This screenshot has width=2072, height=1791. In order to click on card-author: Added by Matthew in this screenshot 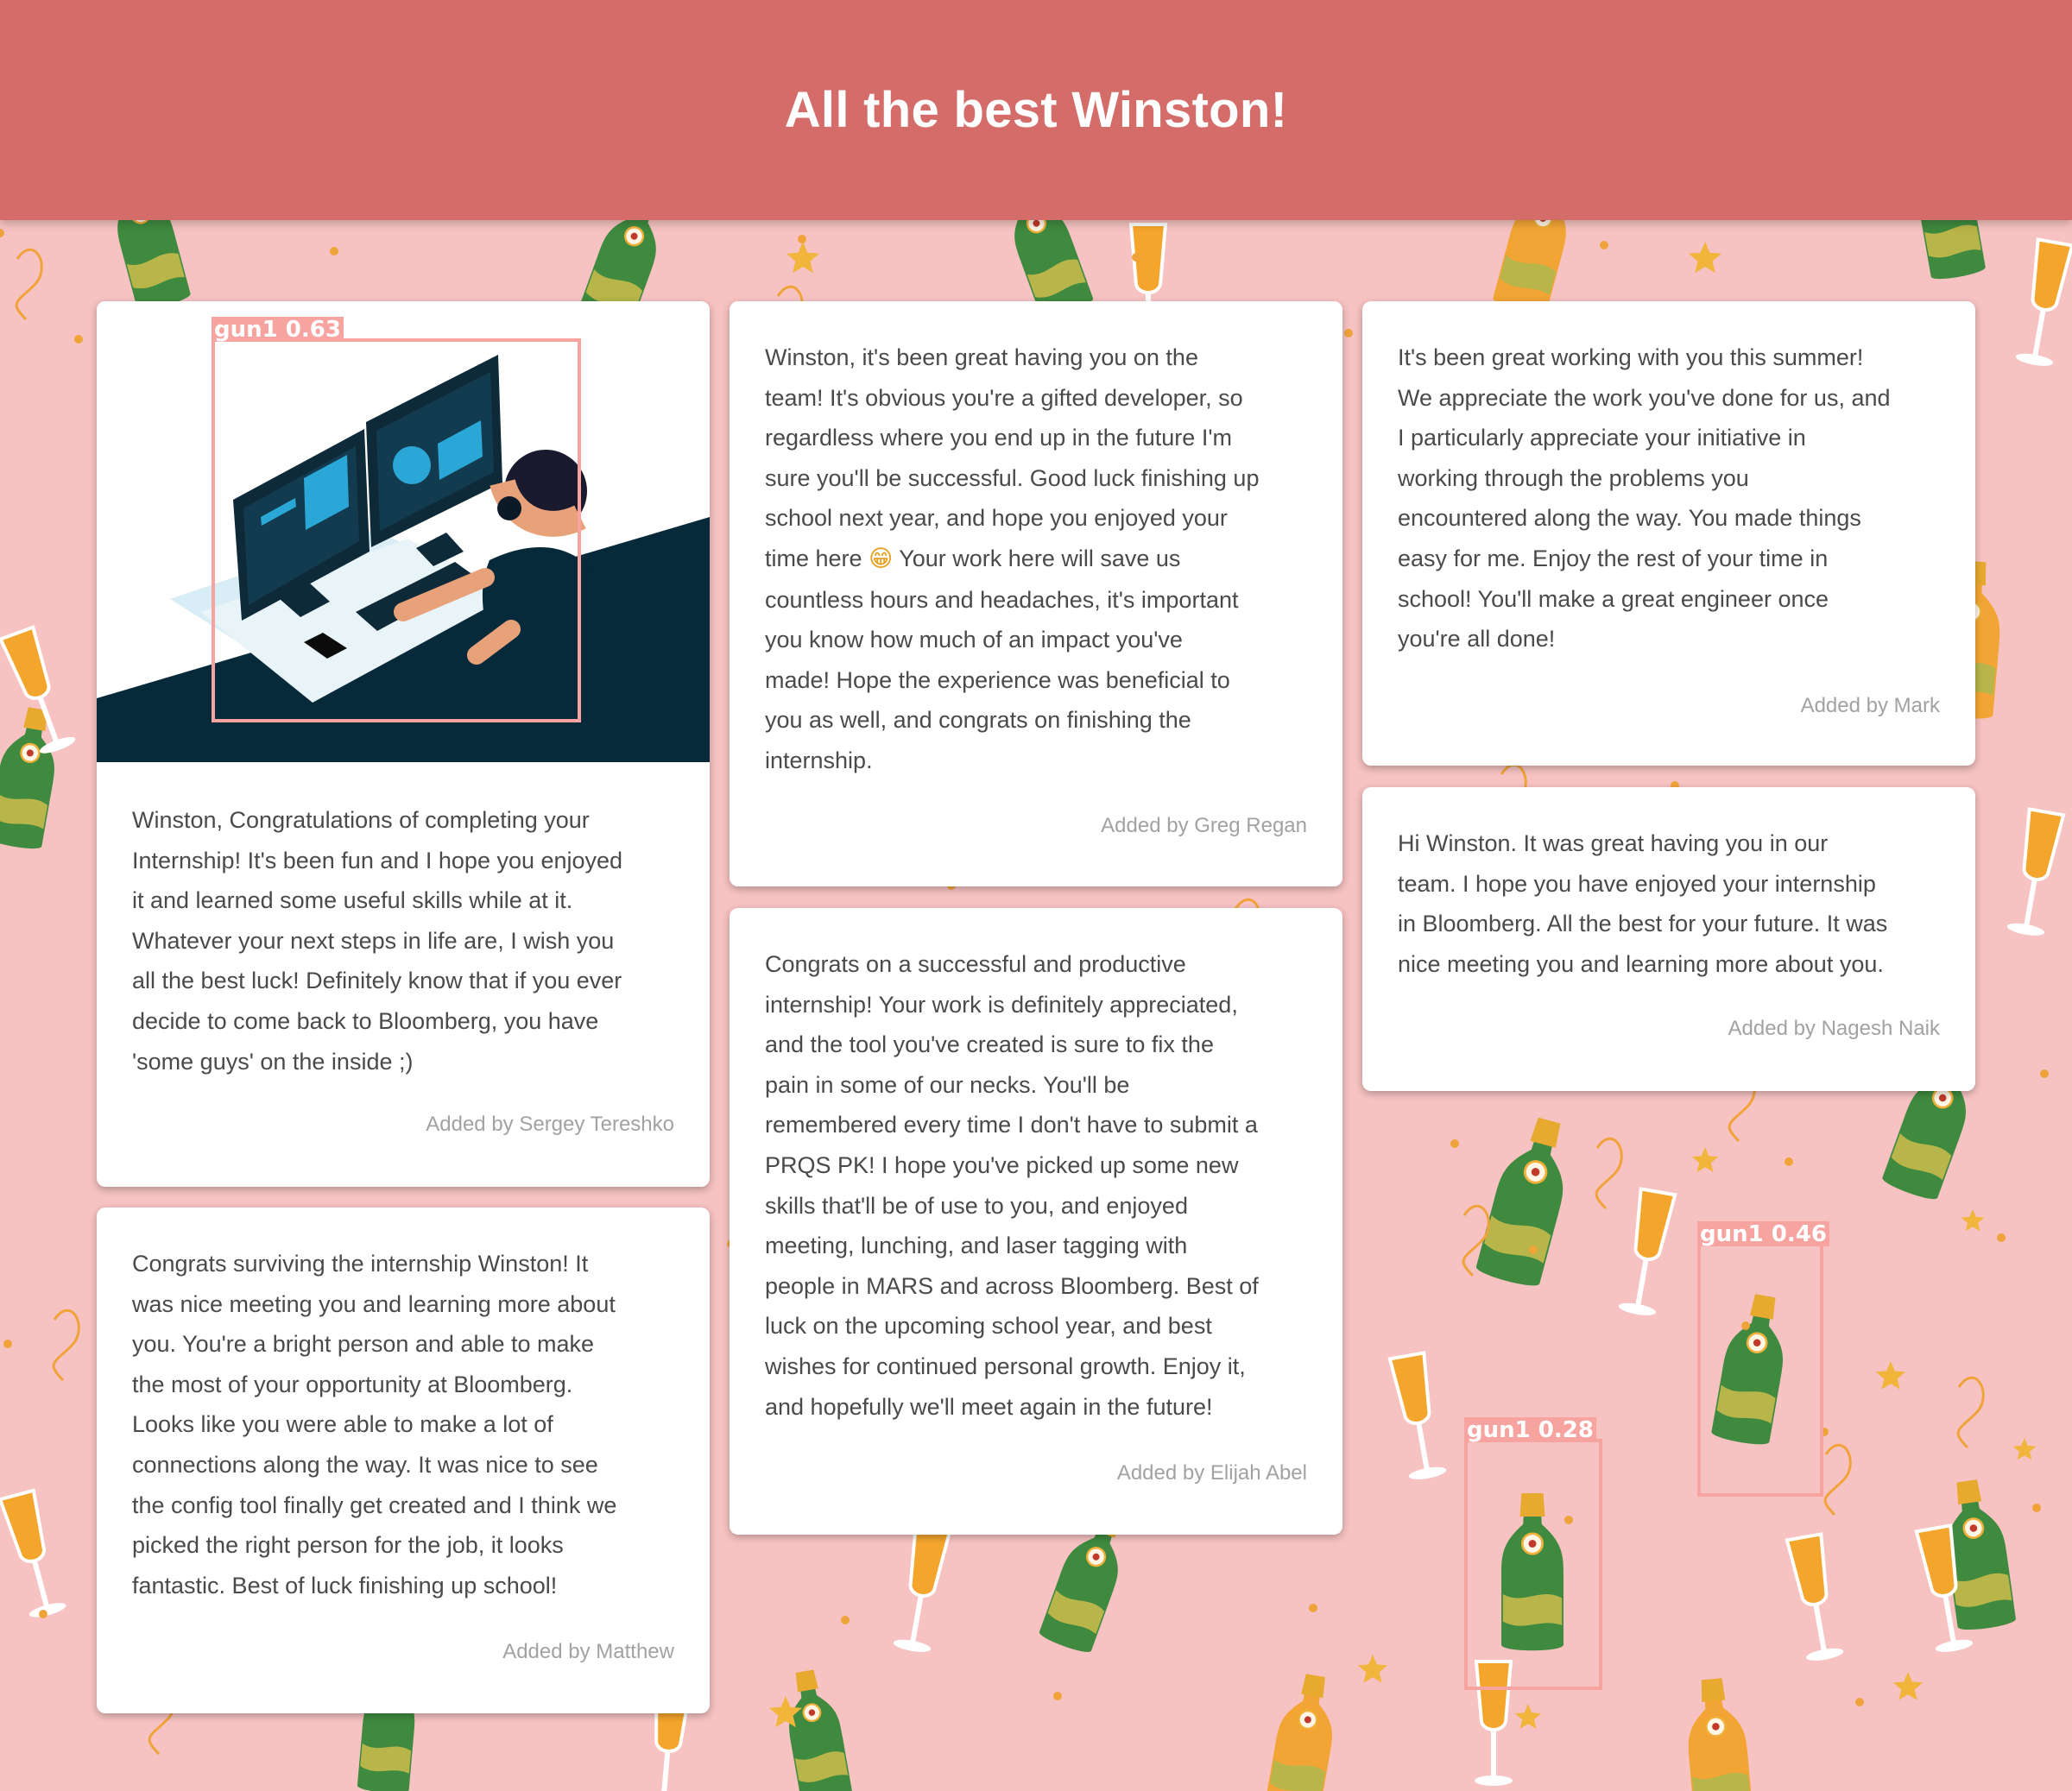, I will do `click(588, 1651)`.